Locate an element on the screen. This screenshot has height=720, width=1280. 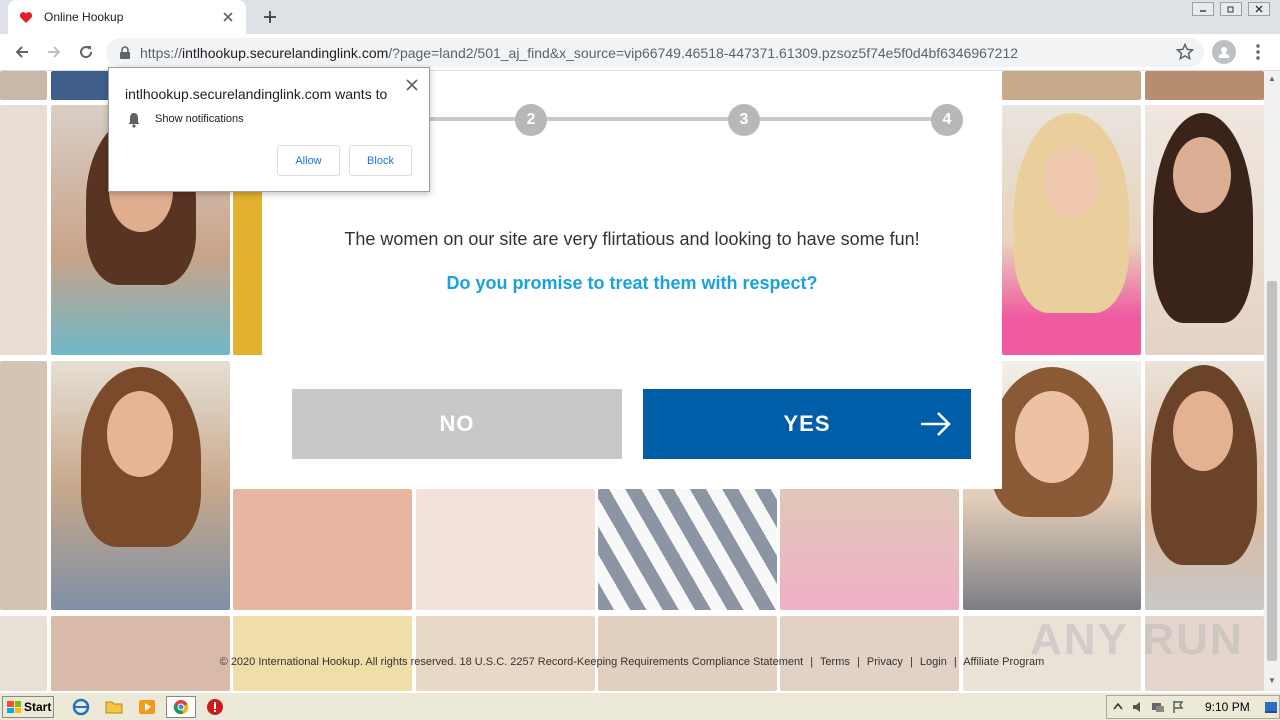
allow-button: Allow is located at coordinates (308, 160).